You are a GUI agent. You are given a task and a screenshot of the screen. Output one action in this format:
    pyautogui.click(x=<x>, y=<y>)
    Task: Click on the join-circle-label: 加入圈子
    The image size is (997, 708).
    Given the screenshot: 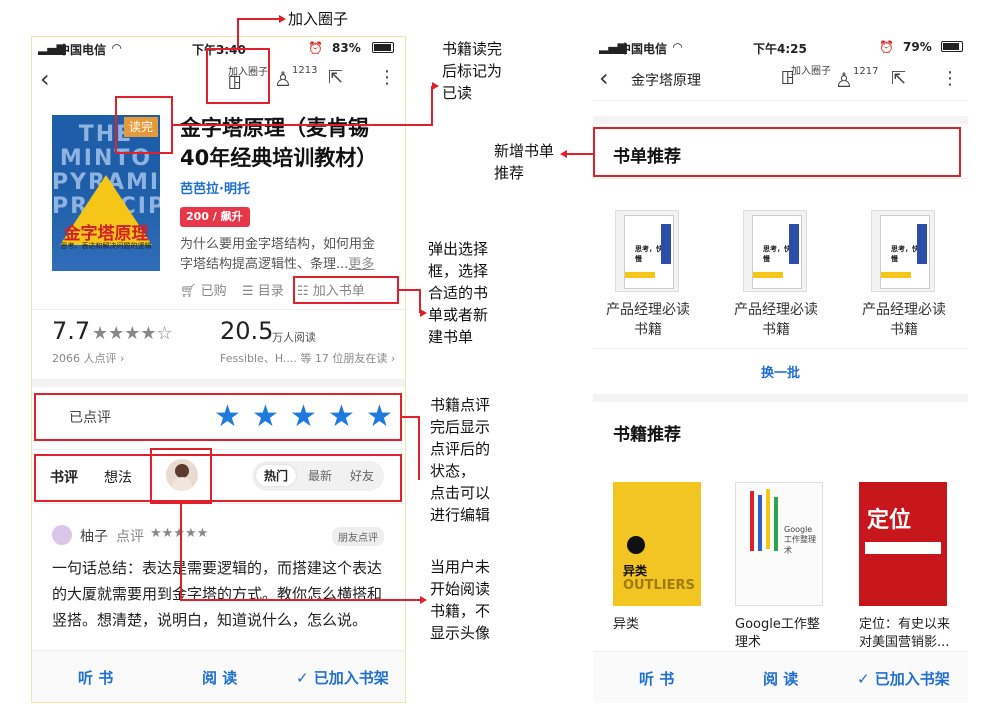 What is the action you would take?
    pyautogui.click(x=811, y=69)
    